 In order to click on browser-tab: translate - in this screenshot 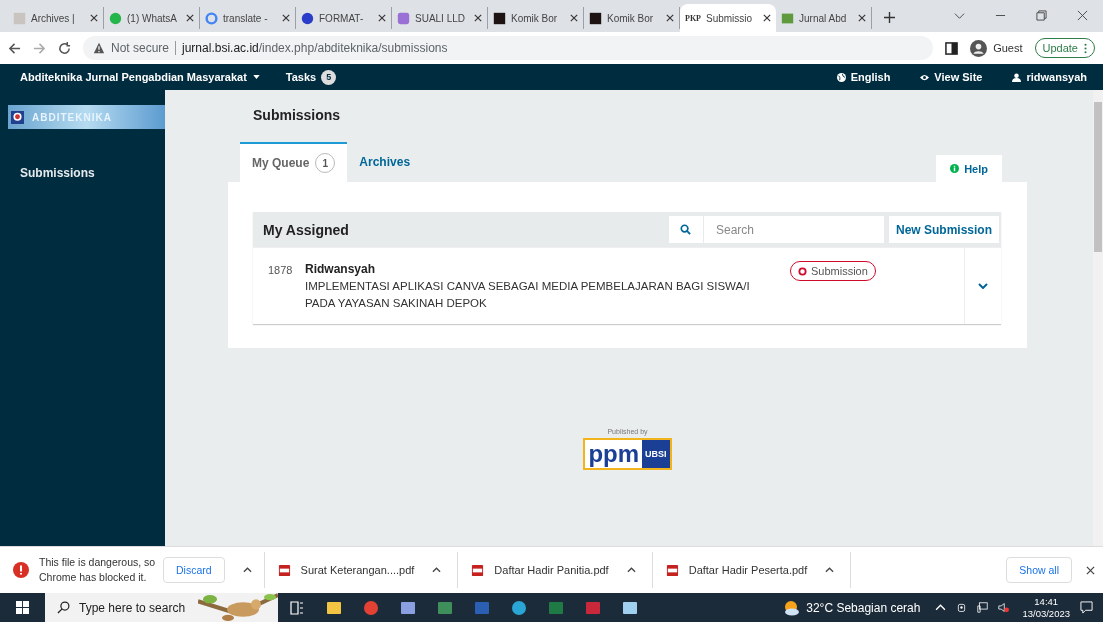, I will do `click(248, 18)`.